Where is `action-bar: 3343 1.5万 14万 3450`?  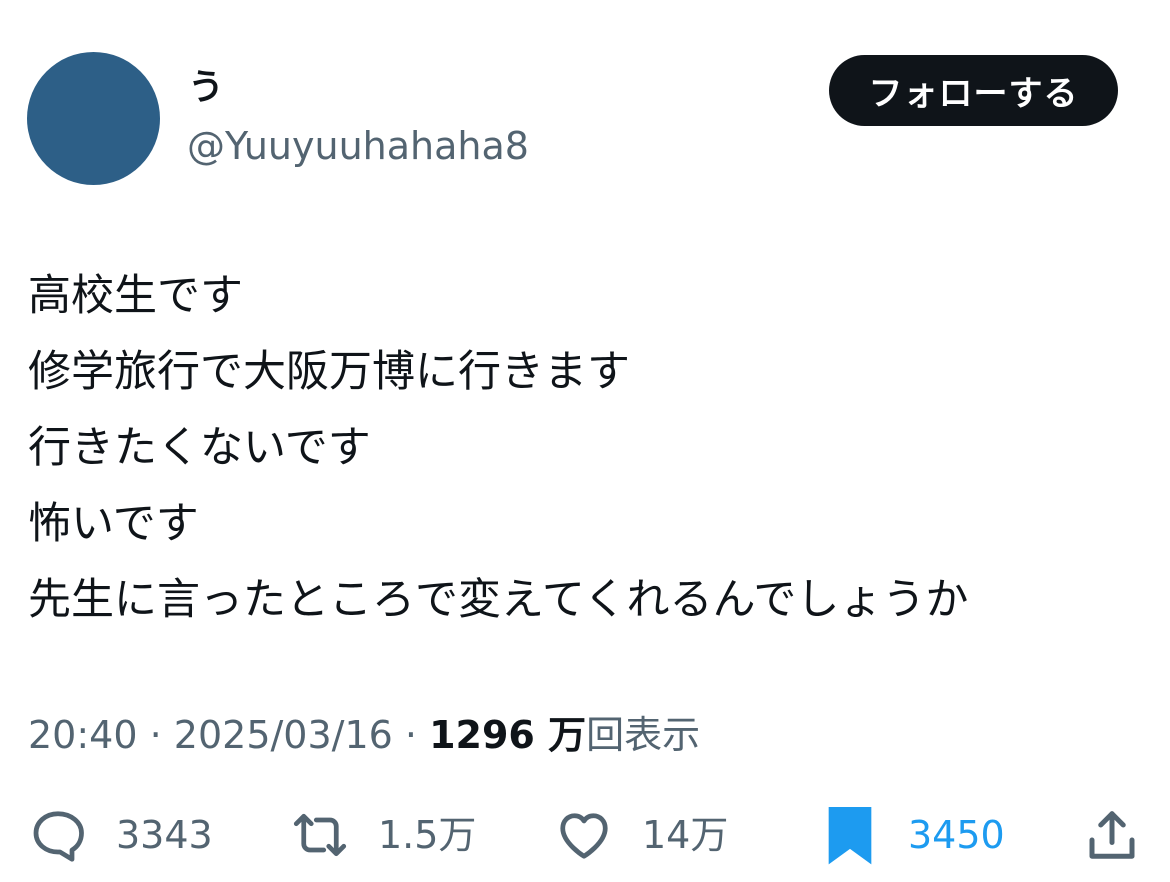 action-bar: 3343 1.5万 14万 3450 is located at coordinates (585, 835).